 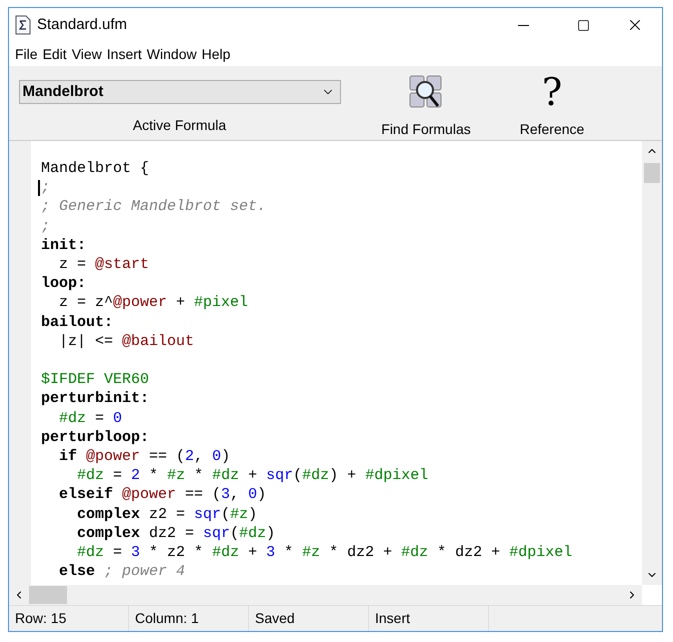 What do you see at coordinates (275, 618) in the screenshot?
I see `status-text: Saved` at bounding box center [275, 618].